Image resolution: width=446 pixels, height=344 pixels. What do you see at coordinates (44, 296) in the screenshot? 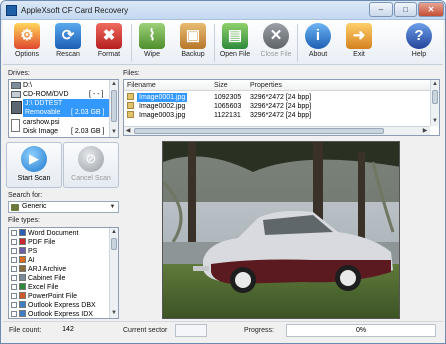
I see `file-type-item: PowerPoint File` at bounding box center [44, 296].